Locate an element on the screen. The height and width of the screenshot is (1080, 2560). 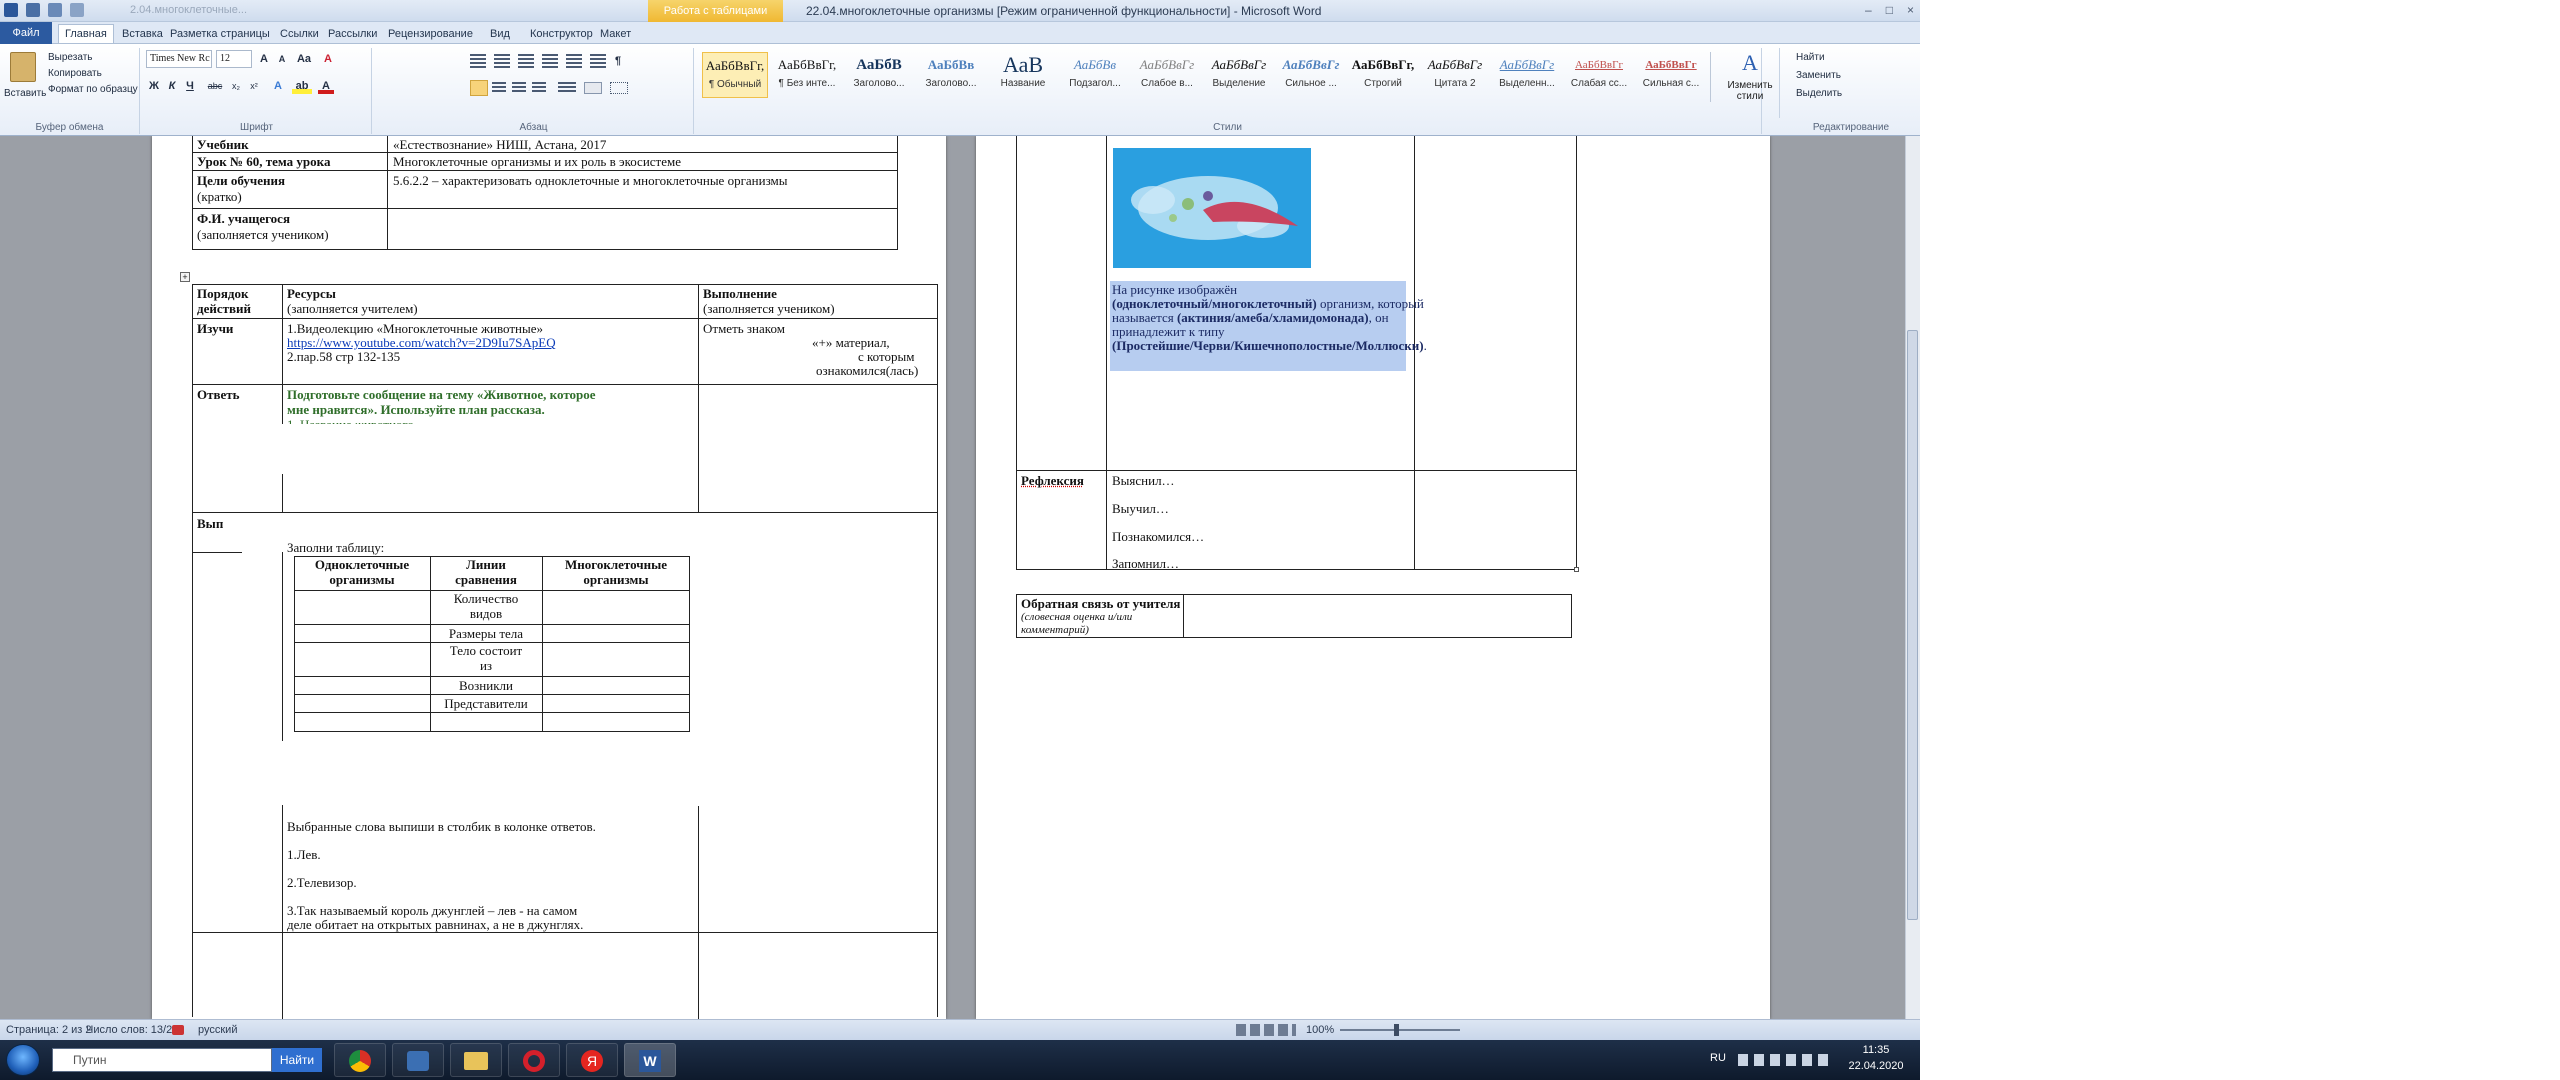
decrease-indent-icon is located at coordinates (550, 61).